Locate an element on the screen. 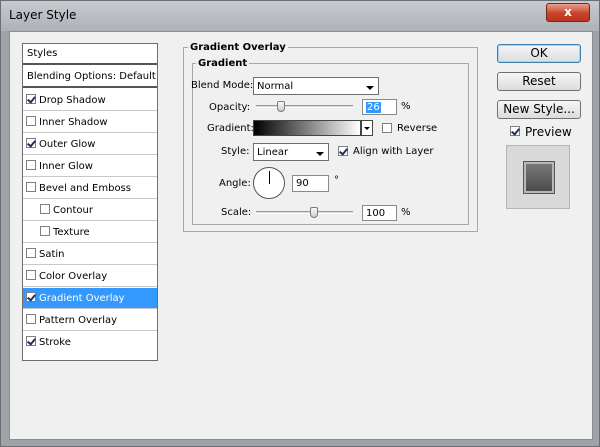  style-item-gradient-overlay: Gradient Overlay is located at coordinates (90, 298).